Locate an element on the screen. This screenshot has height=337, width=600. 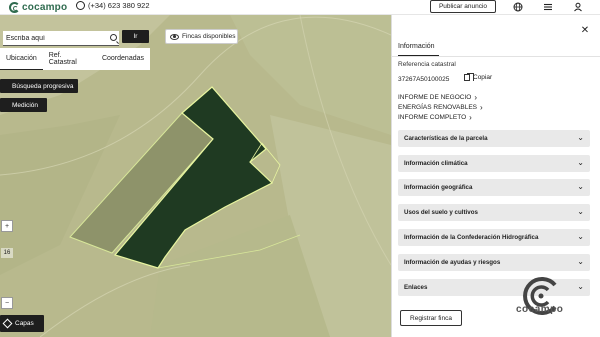
publish-ad-button: Publicar anuncio is located at coordinates (463, 6).